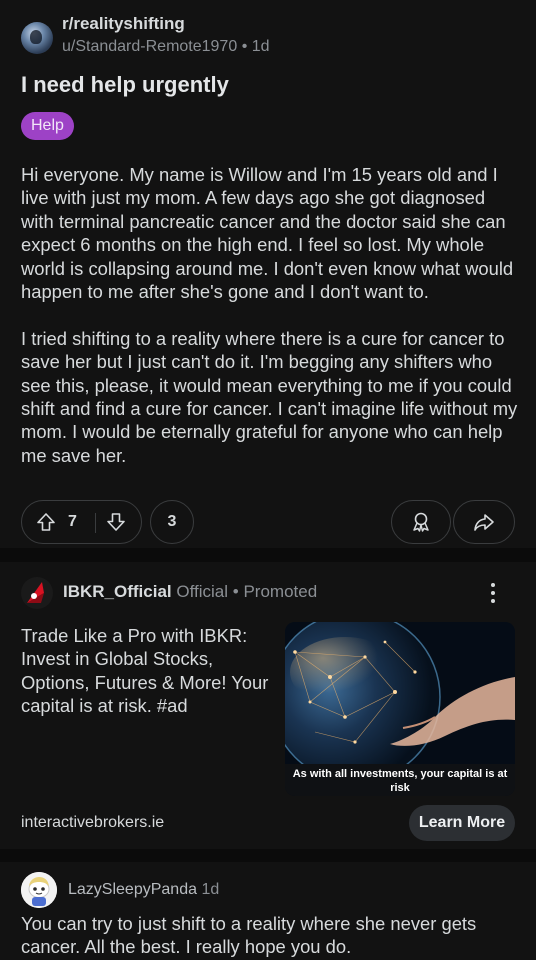  What do you see at coordinates (210, 889) in the screenshot?
I see `comment-age: 1d` at bounding box center [210, 889].